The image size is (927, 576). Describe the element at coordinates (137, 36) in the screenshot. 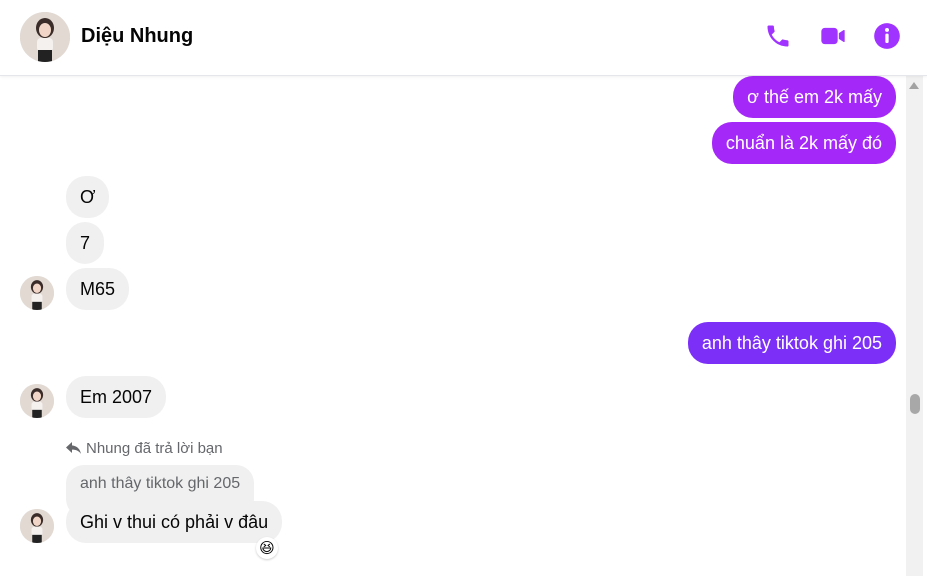

I see `contact-name: Diệu Nhung` at that location.